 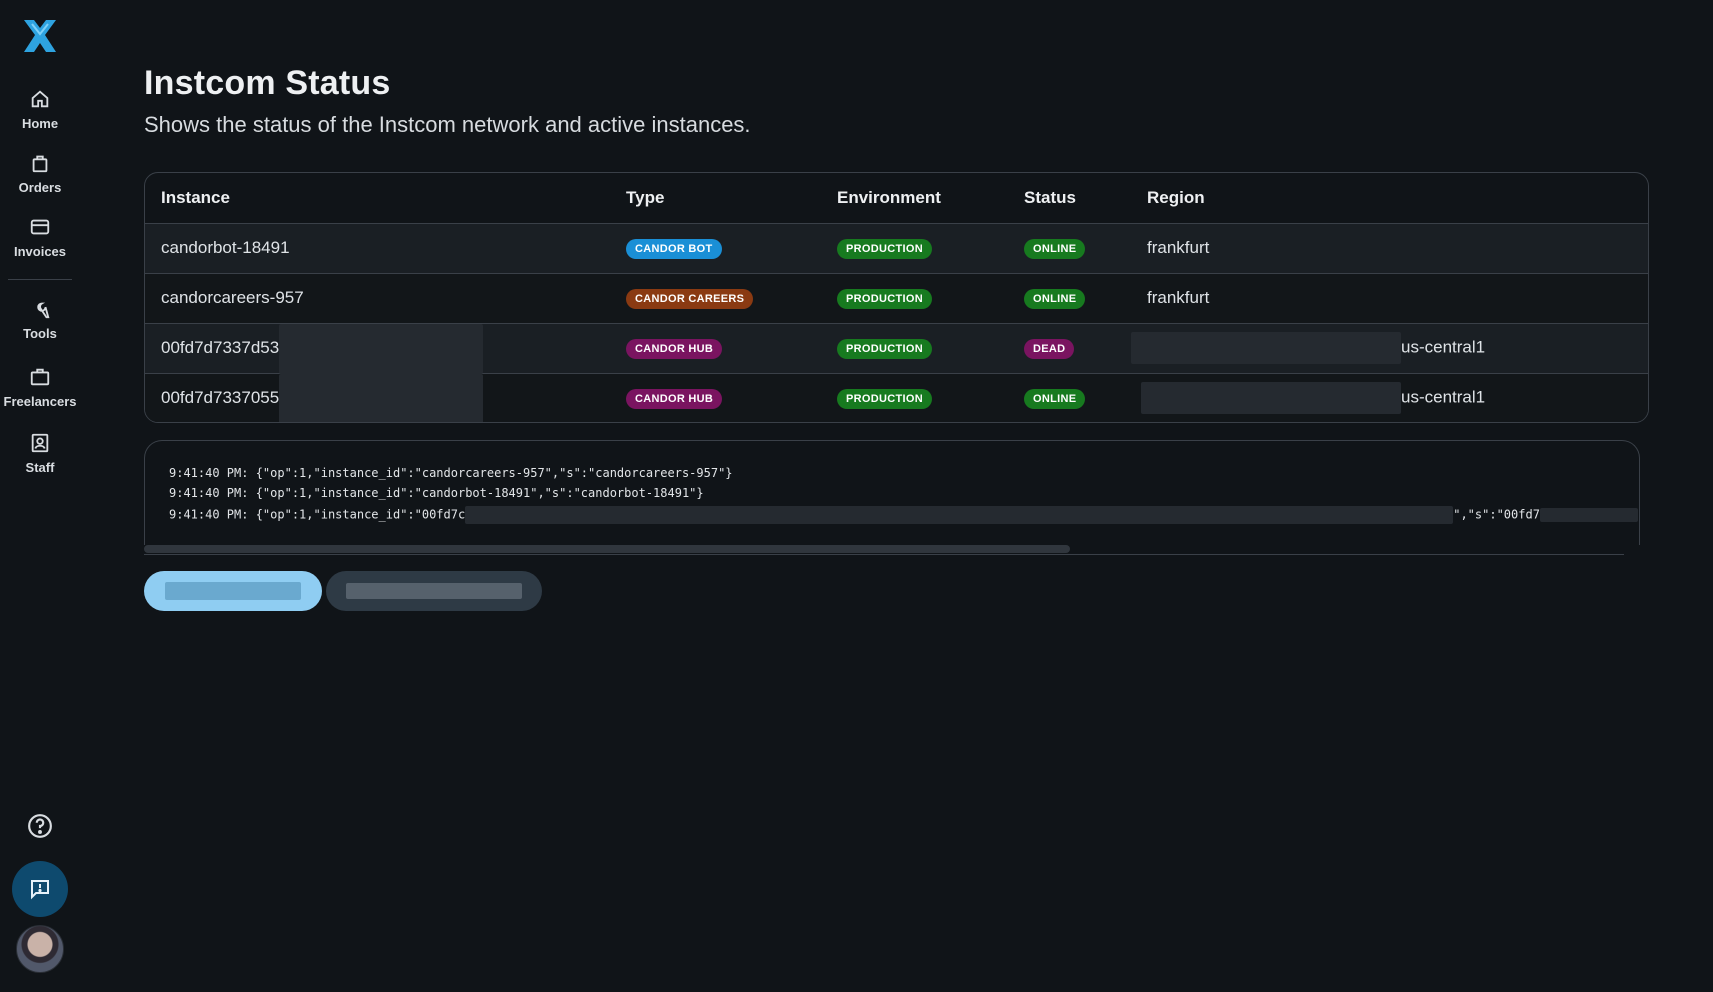 What do you see at coordinates (40, 227) in the screenshot?
I see `card-icon` at bounding box center [40, 227].